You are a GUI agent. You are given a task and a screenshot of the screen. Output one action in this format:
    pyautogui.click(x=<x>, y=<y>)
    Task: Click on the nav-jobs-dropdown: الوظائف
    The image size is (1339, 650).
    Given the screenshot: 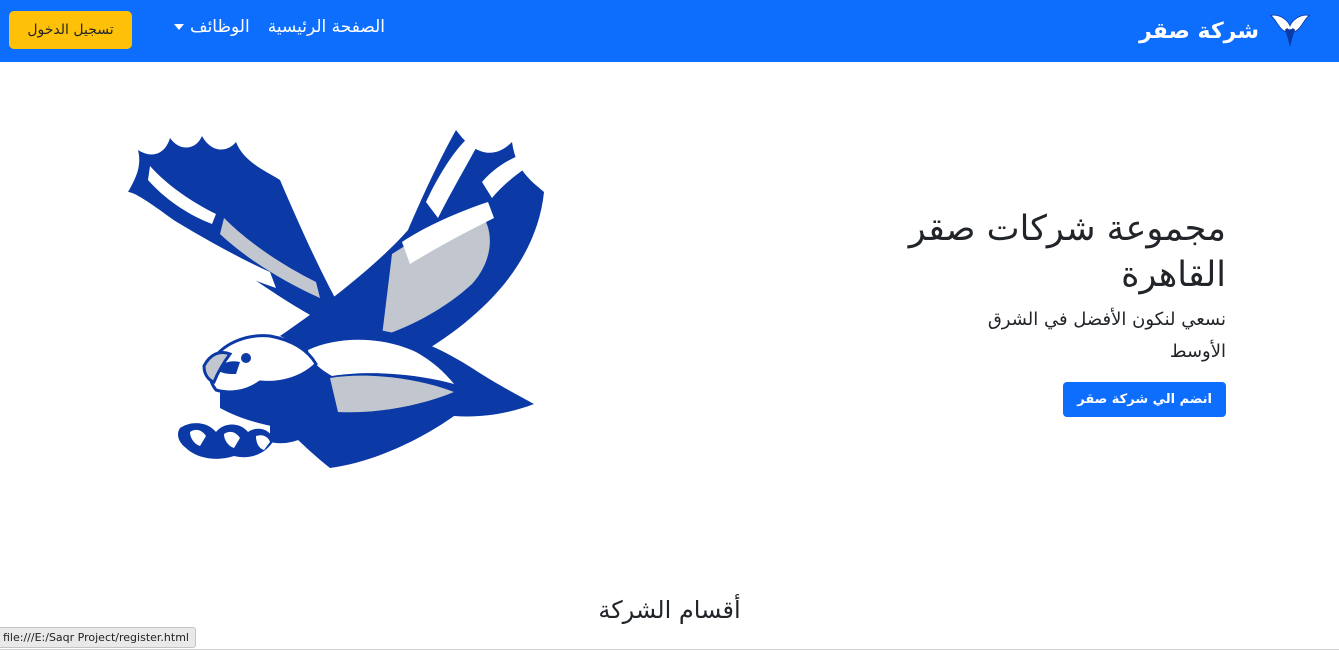 What is the action you would take?
    pyautogui.click(x=211, y=27)
    